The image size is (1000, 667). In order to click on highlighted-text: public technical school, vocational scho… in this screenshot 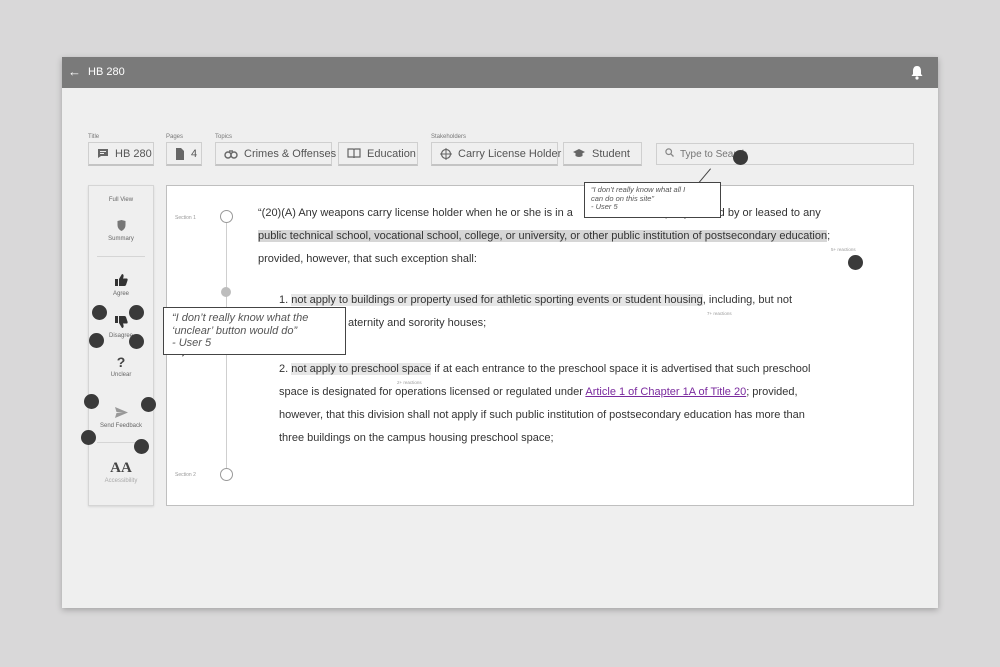, I will do `click(543, 236)`.